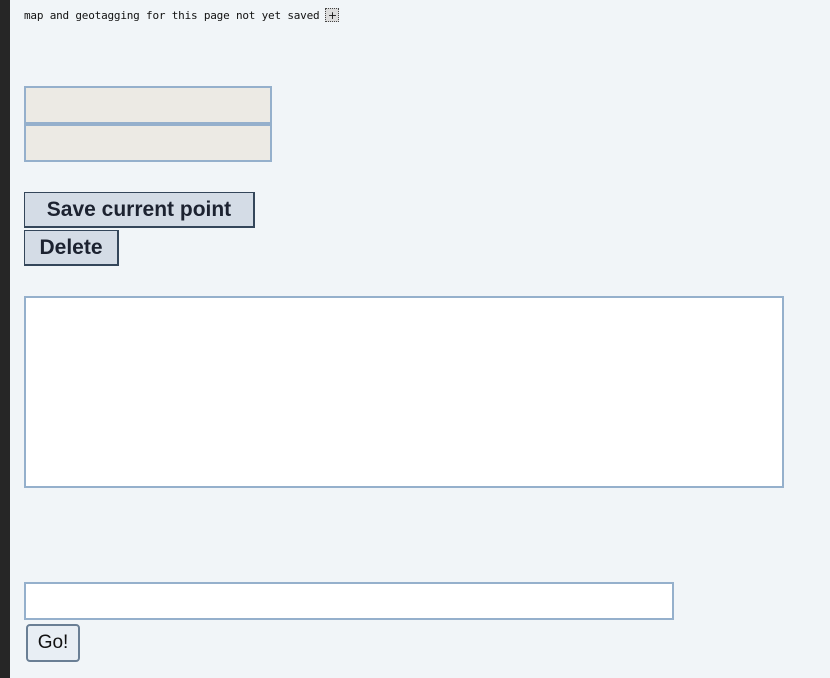  What do you see at coordinates (332, 15) in the screenshot?
I see `expand-plus-icon: +` at bounding box center [332, 15].